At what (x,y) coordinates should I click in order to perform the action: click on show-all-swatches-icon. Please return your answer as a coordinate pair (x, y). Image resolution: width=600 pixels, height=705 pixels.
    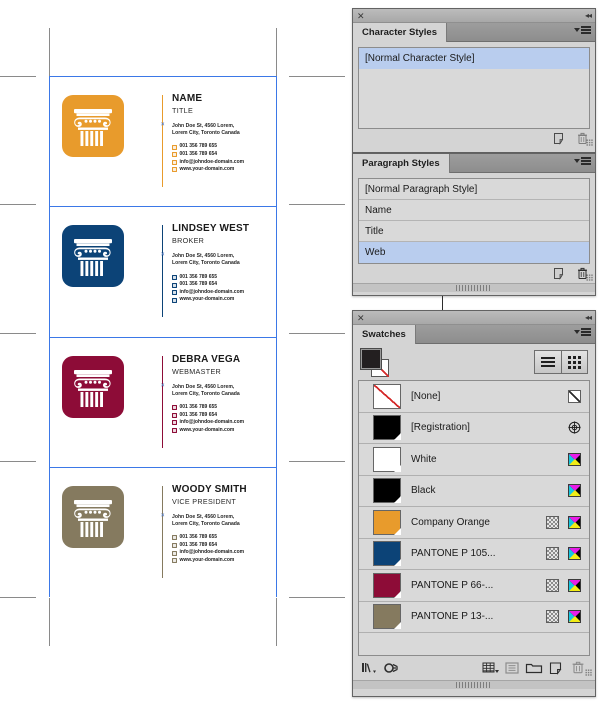
    Looking at the image, I should click on (370, 668).